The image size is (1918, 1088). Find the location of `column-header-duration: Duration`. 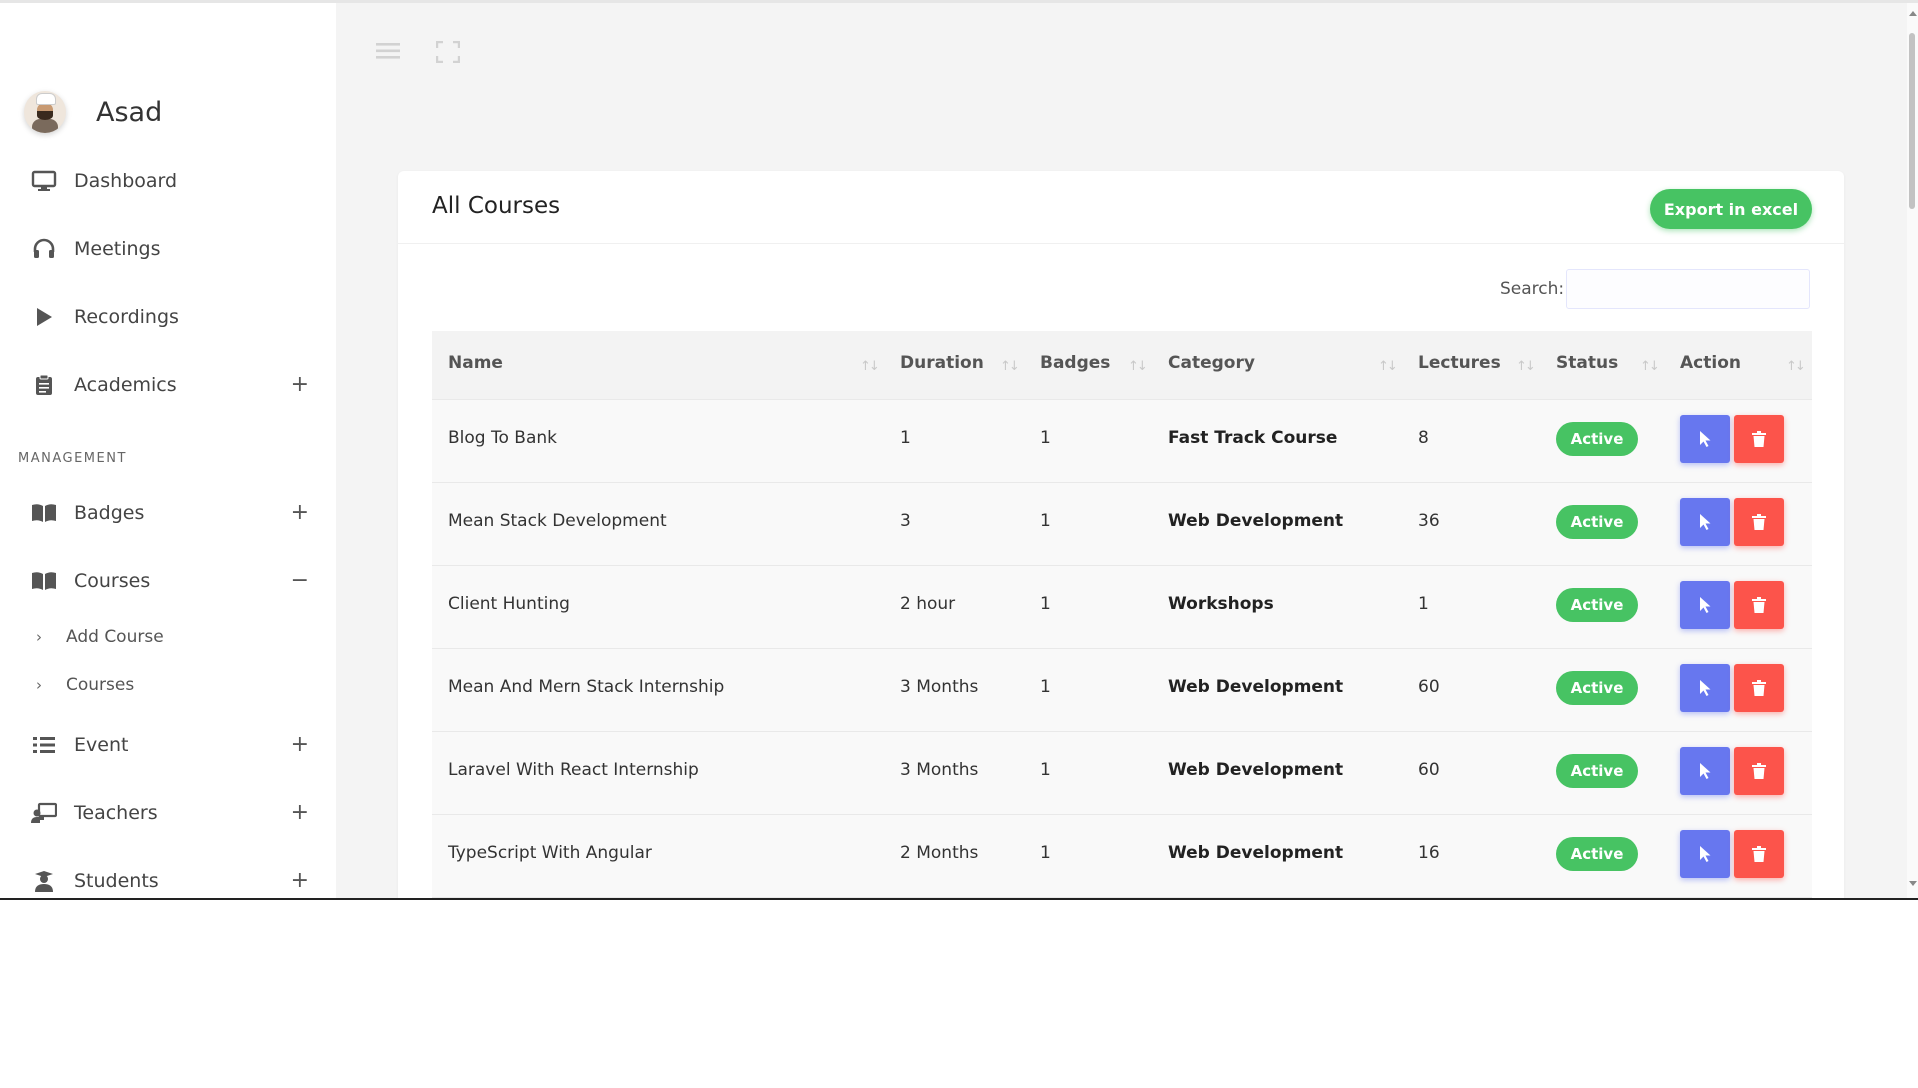

column-header-duration: Duration is located at coordinates (942, 363).